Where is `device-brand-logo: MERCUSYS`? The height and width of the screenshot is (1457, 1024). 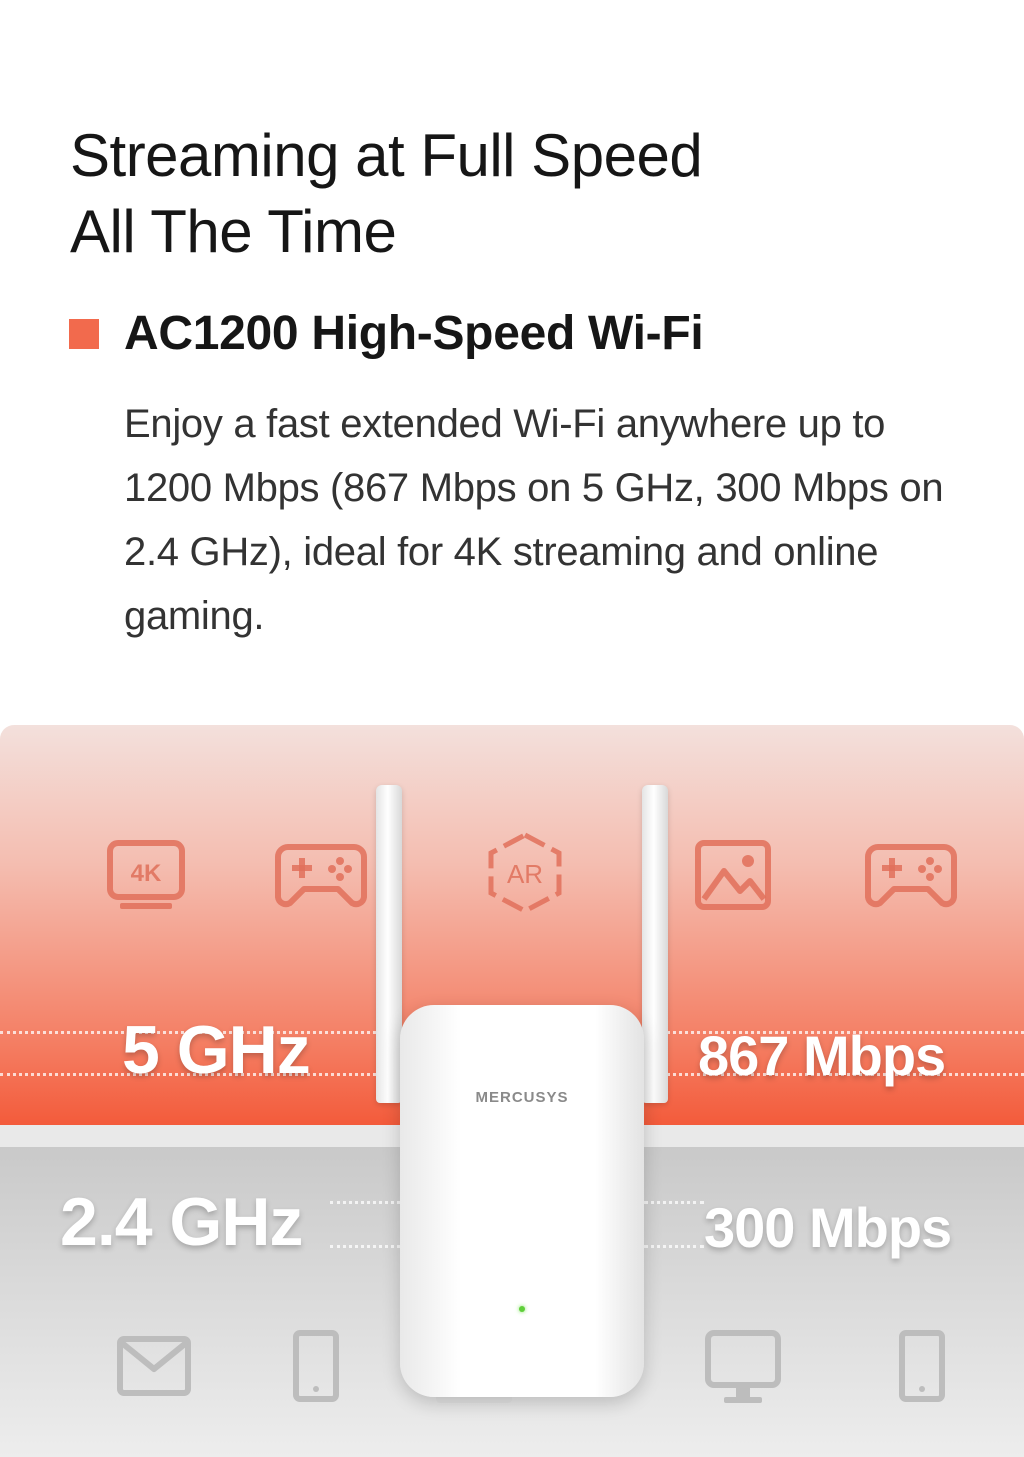 device-brand-logo: MERCUSYS is located at coordinates (522, 1097).